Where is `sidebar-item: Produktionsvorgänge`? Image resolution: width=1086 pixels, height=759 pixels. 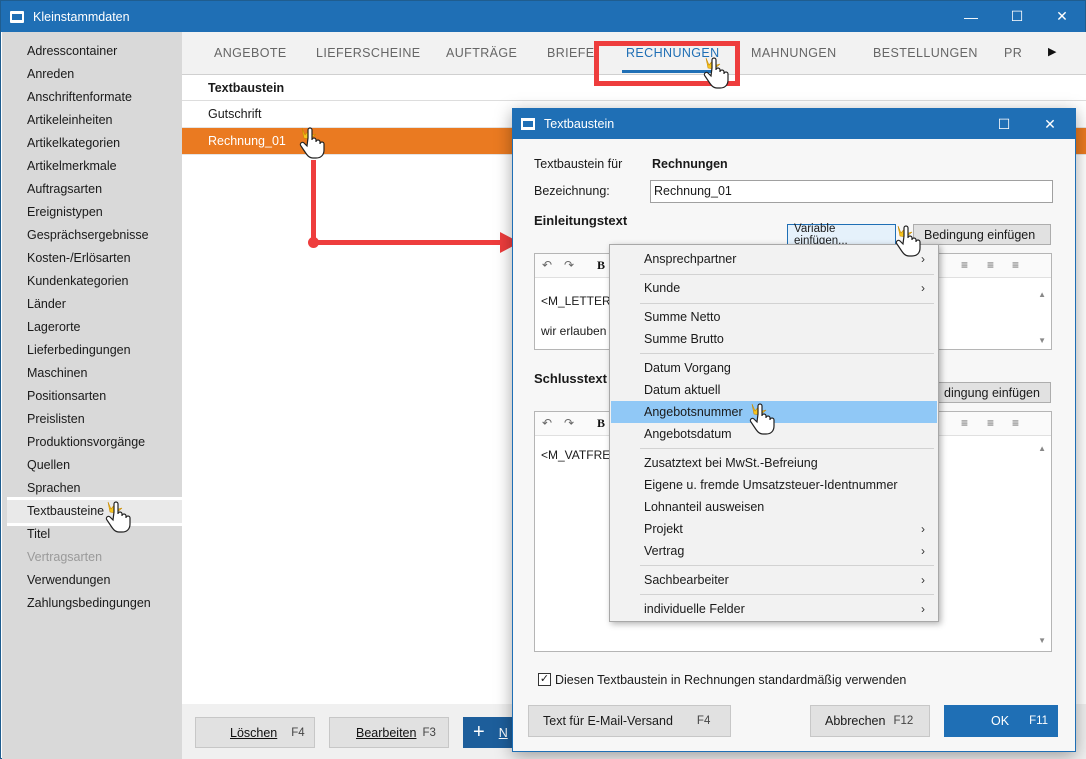 sidebar-item: Produktionsvorgänge is located at coordinates (92, 442).